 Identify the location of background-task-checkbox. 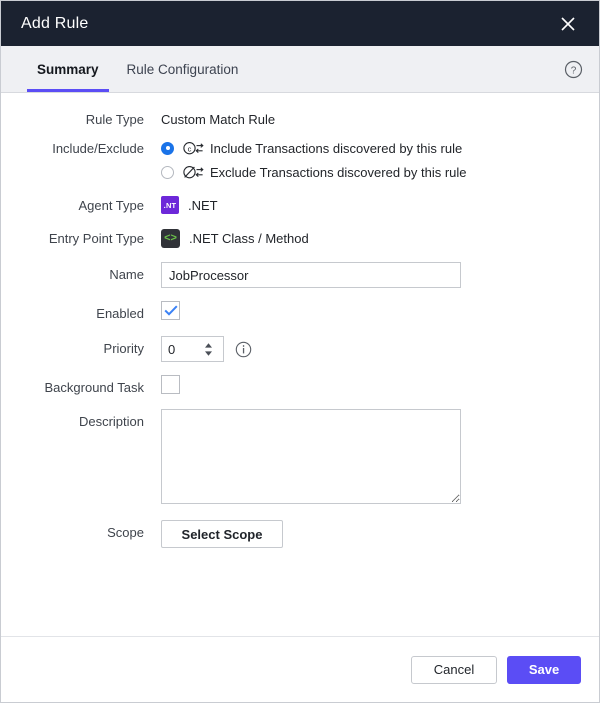
(170, 384).